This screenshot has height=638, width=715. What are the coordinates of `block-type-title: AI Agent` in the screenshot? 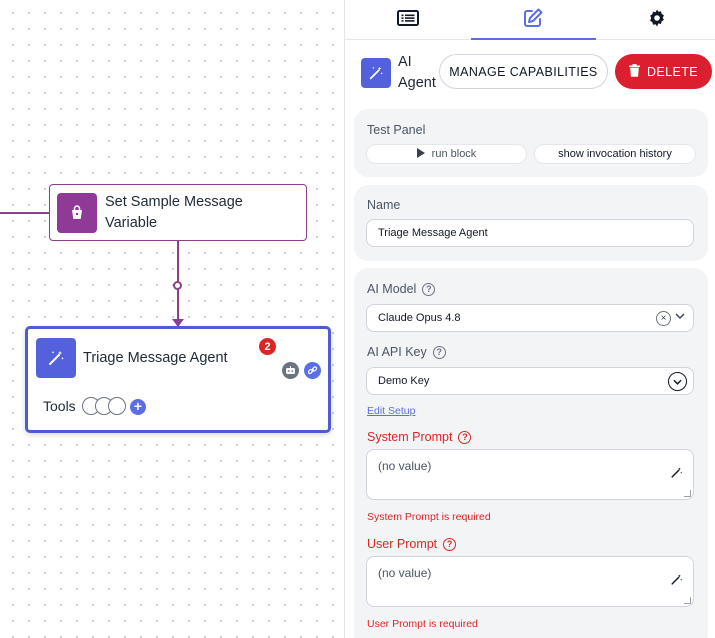 It's located at (417, 72).